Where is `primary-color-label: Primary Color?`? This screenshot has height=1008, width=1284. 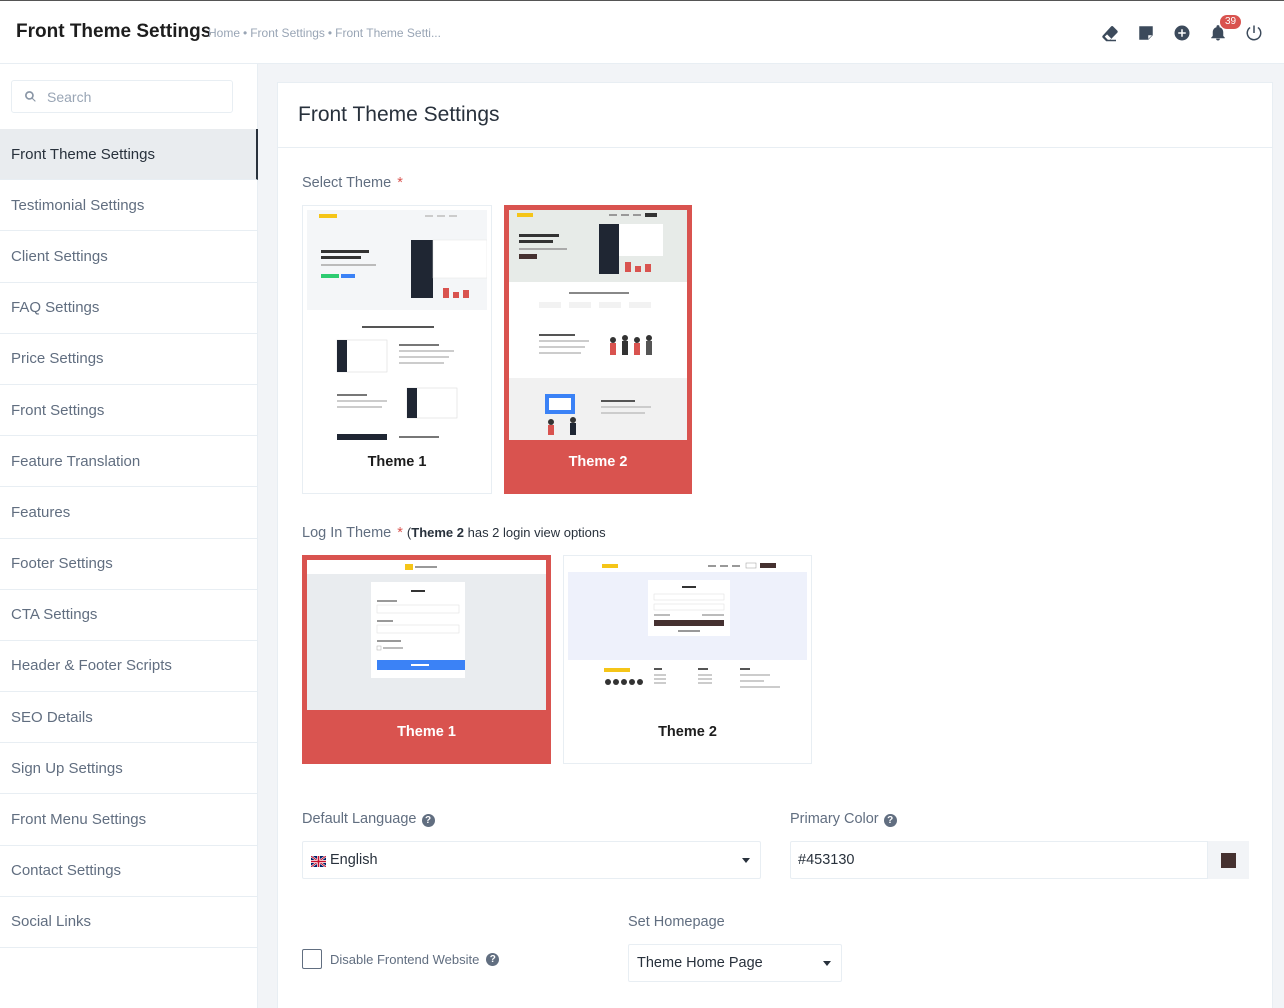 primary-color-label: Primary Color? is located at coordinates (843, 819).